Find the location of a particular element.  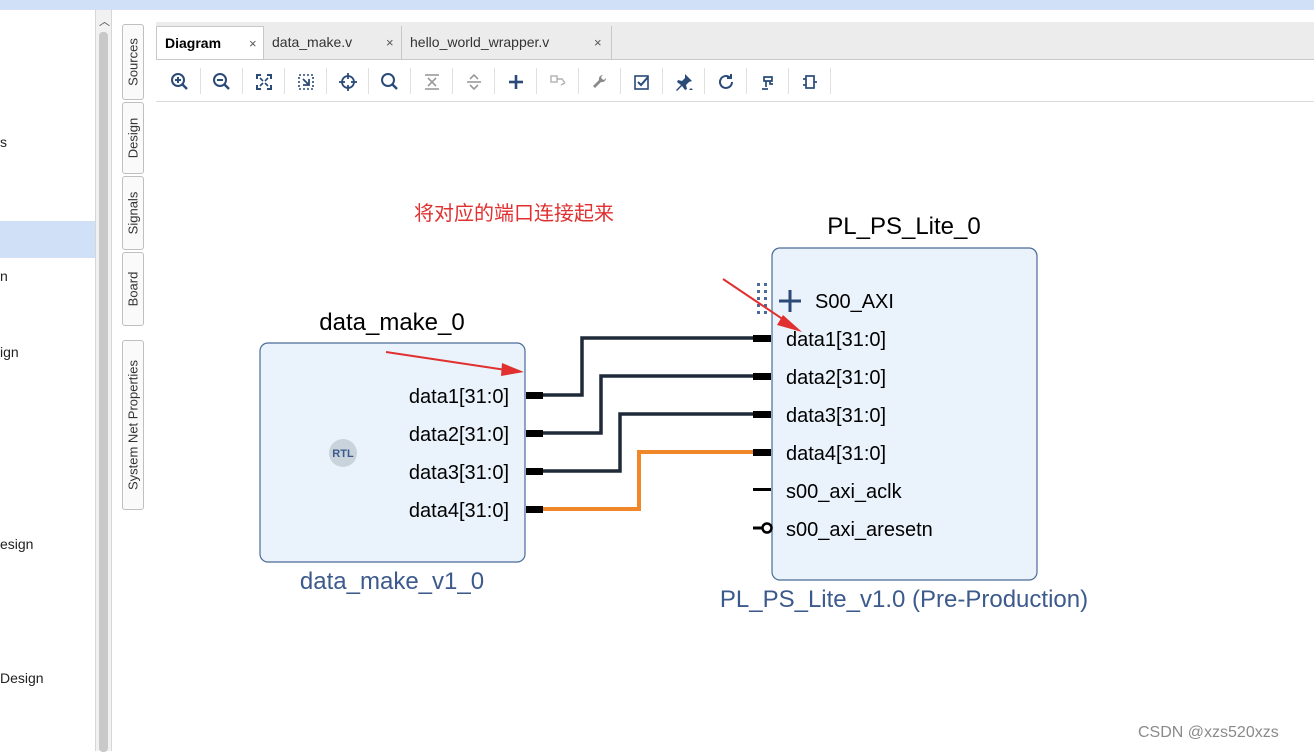

wire-data3 is located at coordinates (648, 442).